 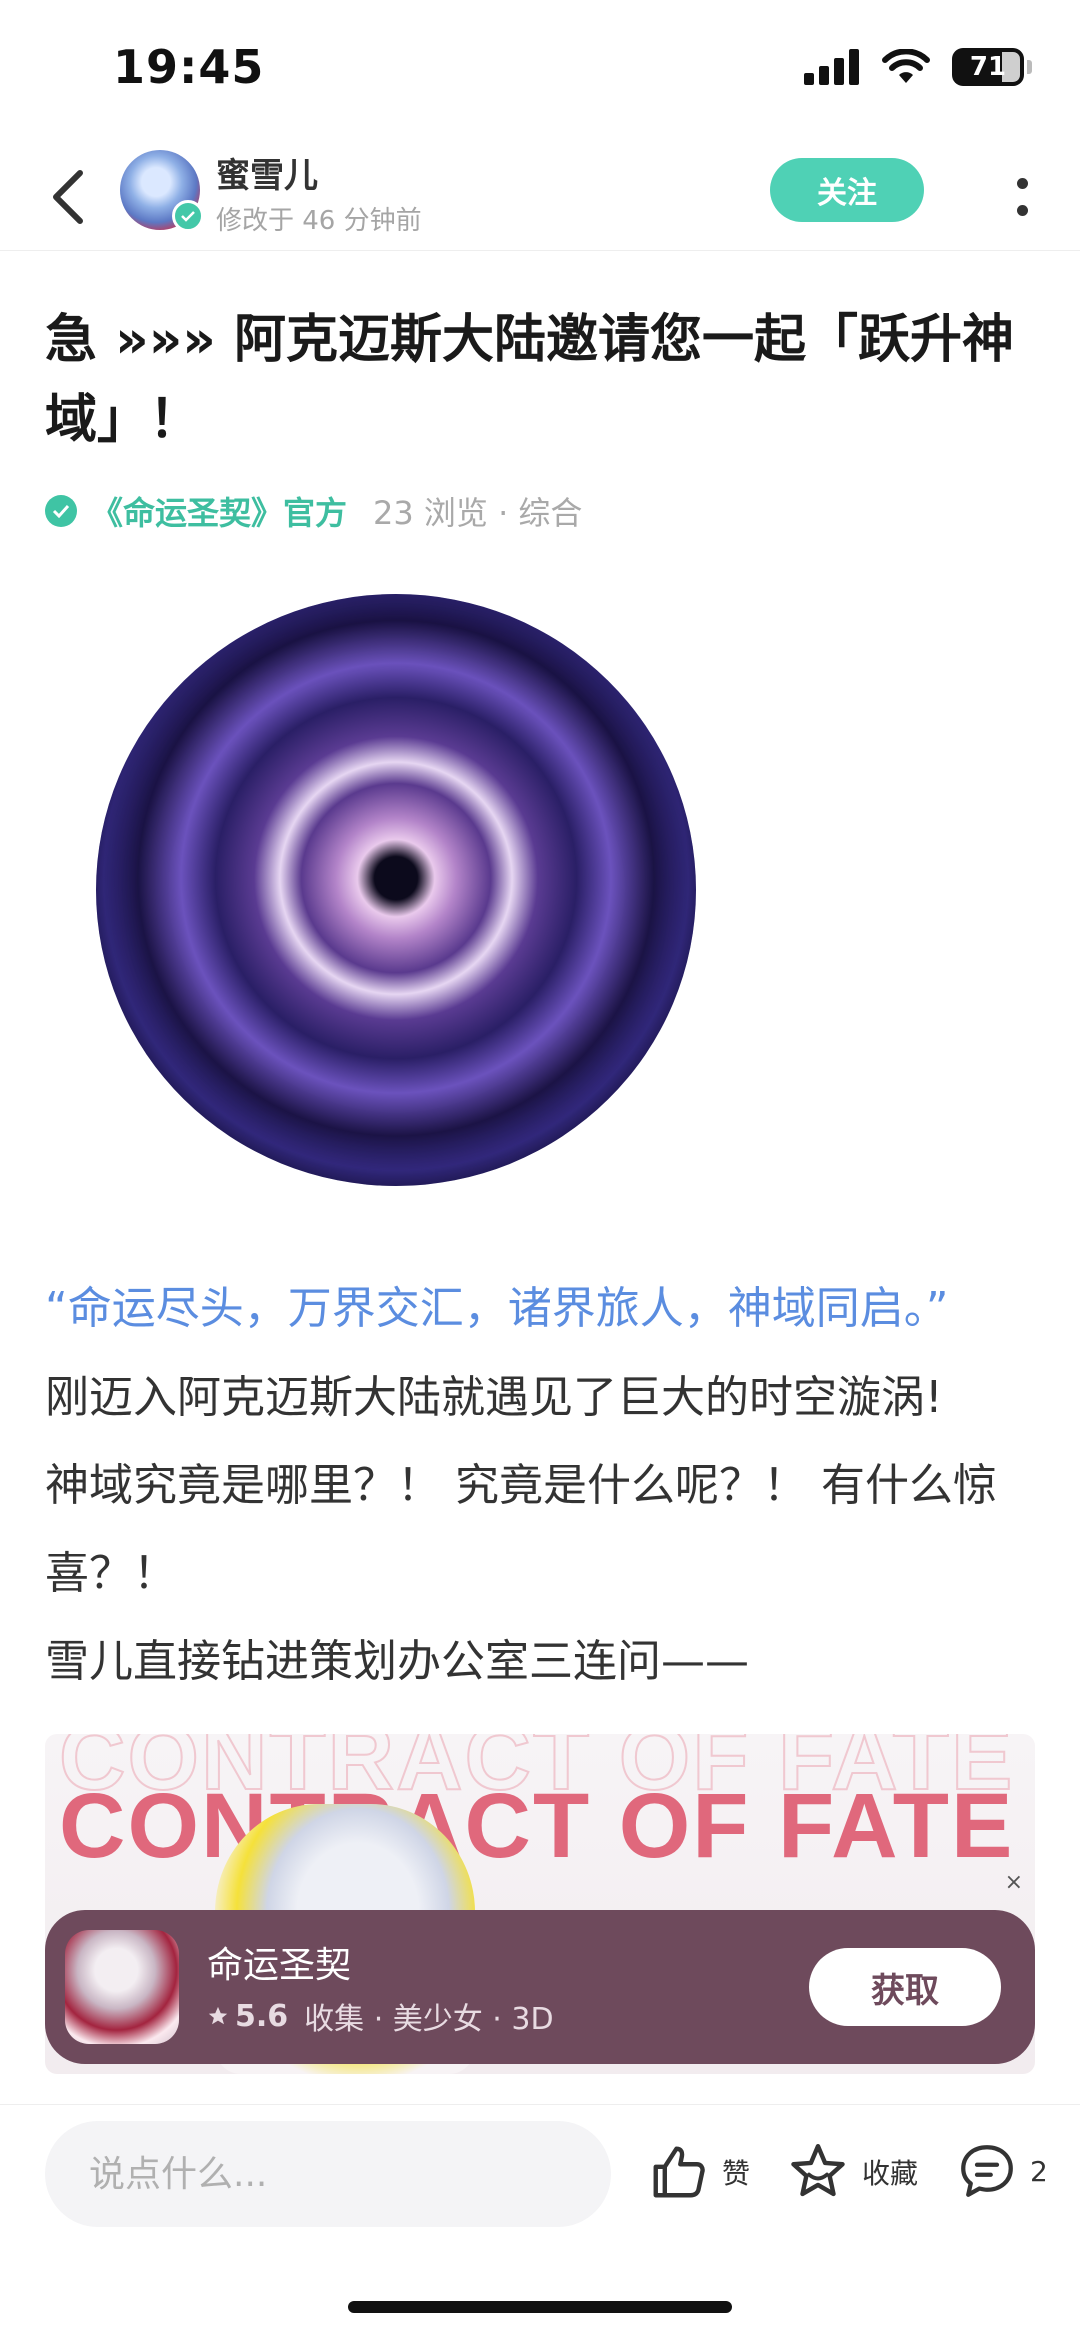 What do you see at coordinates (219, 511) in the screenshot?
I see `official-source: 《命运圣契》官方` at bounding box center [219, 511].